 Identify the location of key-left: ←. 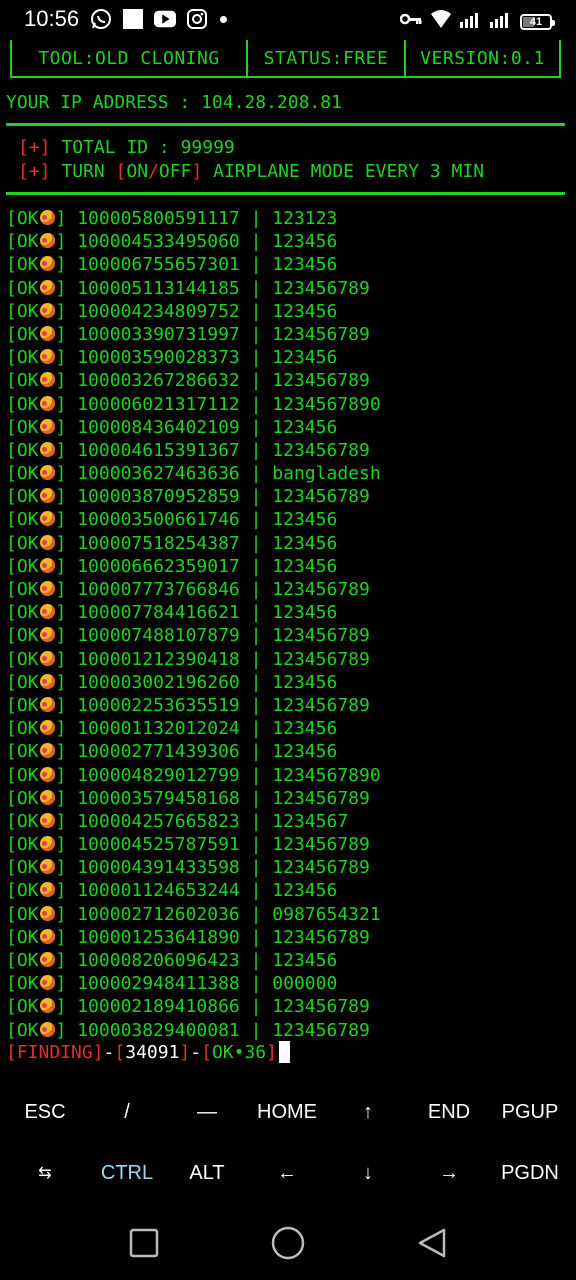
(287, 1173).